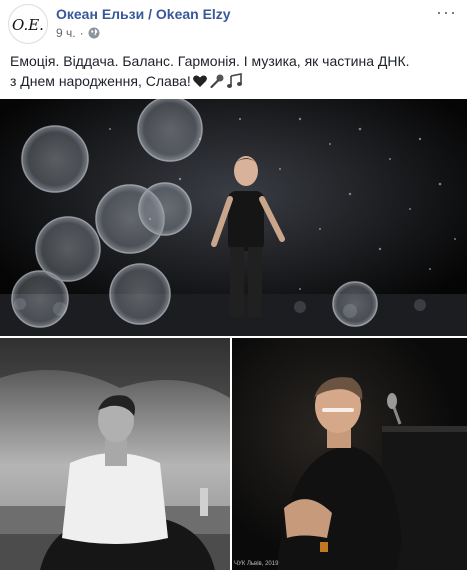  What do you see at coordinates (94, 33) in the screenshot?
I see `globe-icon` at bounding box center [94, 33].